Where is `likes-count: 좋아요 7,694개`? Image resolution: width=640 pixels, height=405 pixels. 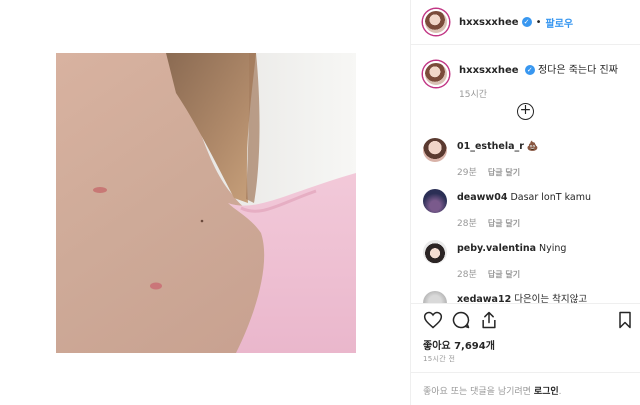 likes-count: 좋아요 7,694개 is located at coordinates (459, 344).